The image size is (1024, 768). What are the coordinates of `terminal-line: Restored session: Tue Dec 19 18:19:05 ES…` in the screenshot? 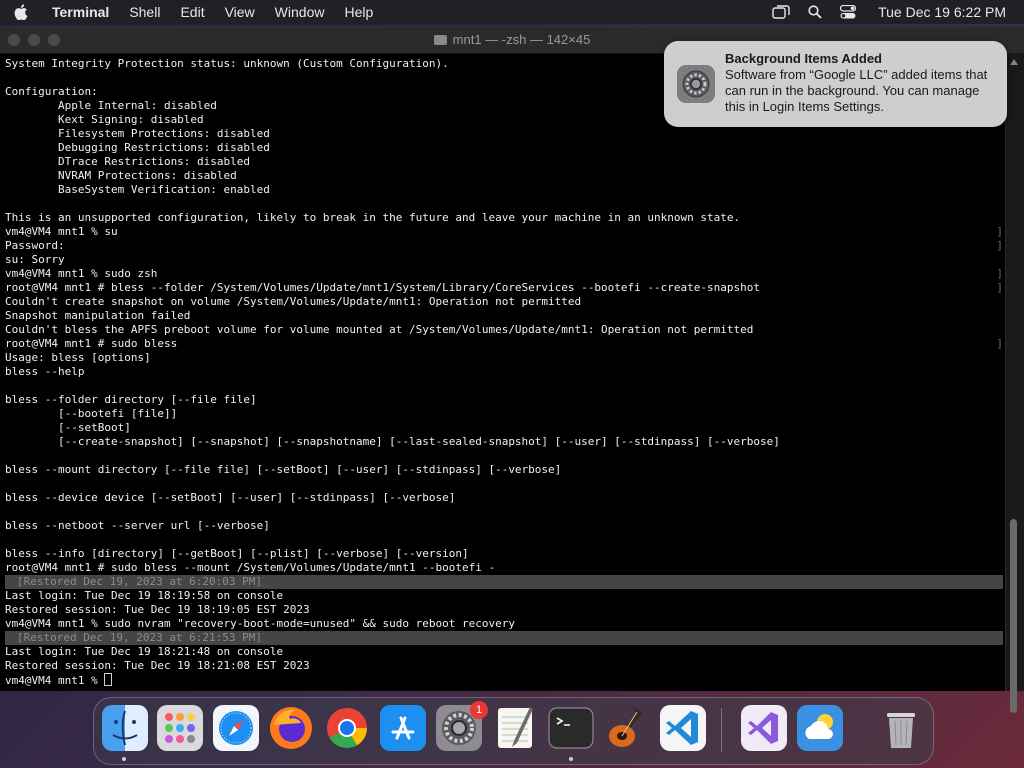 It's located at (505, 610).